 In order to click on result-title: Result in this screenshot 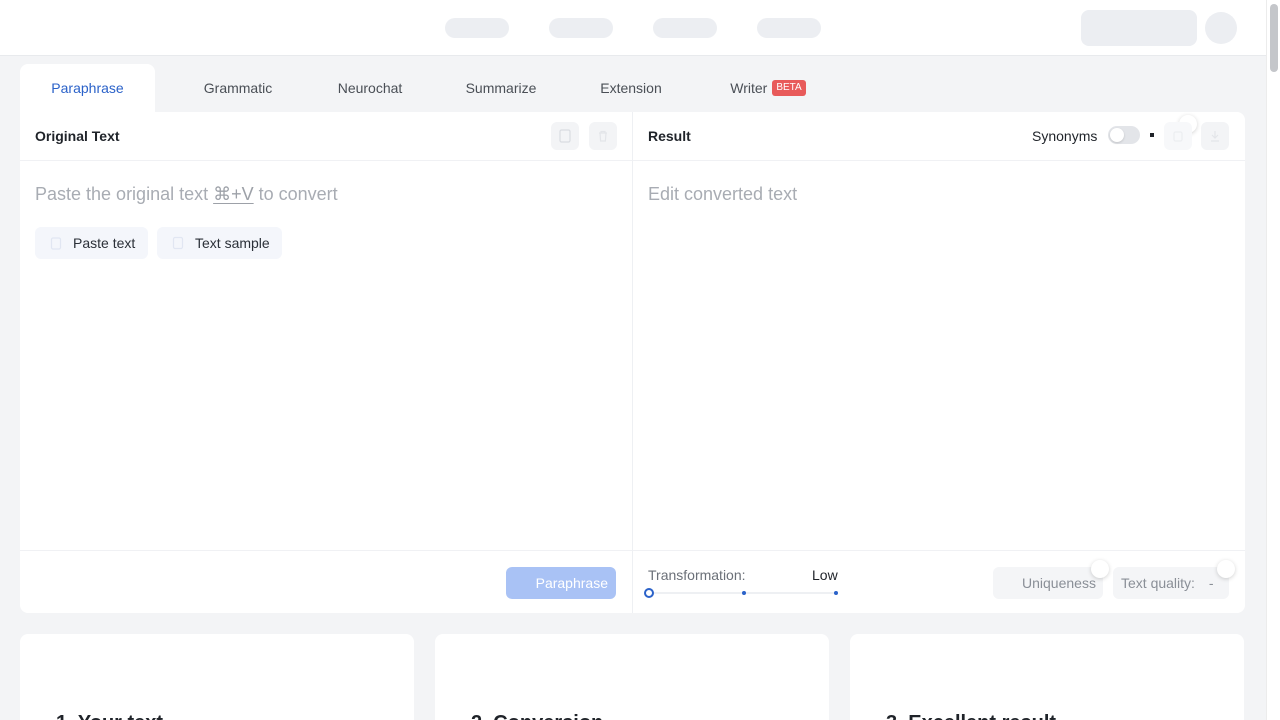, I will do `click(669, 136)`.